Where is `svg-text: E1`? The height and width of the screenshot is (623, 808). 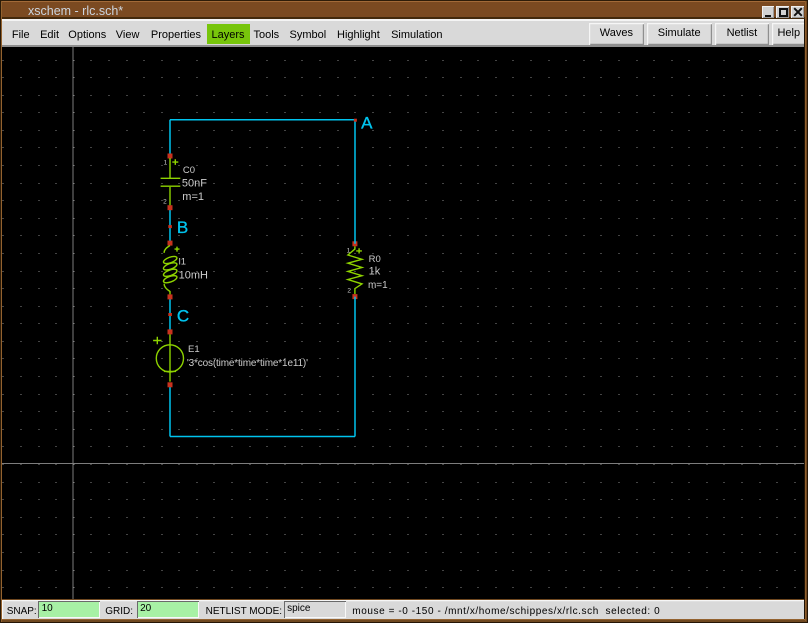
svg-text: E1 is located at coordinates (194, 349).